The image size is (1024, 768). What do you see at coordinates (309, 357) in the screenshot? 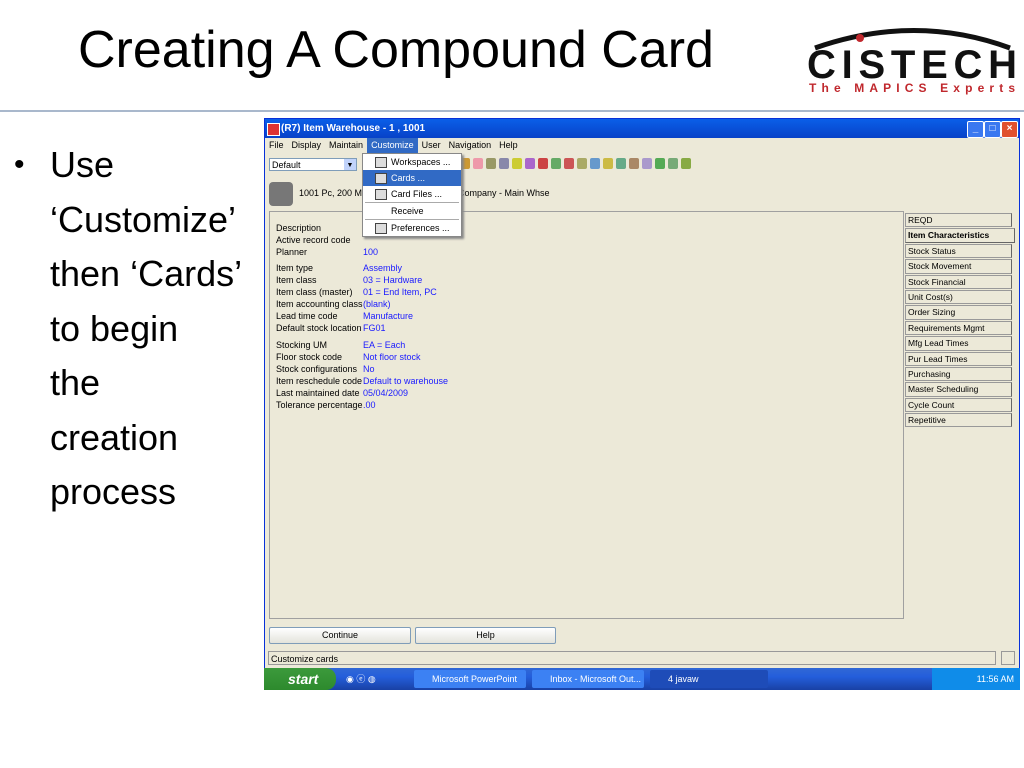
I see `field-label: Floor stock code` at bounding box center [309, 357].